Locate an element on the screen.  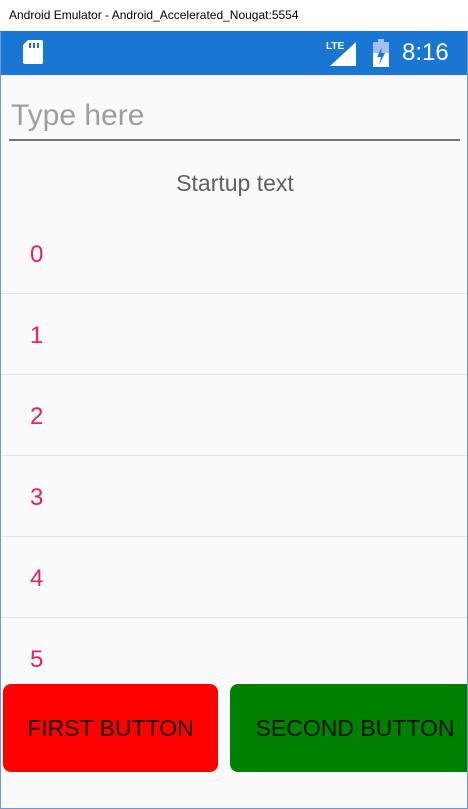
list-item-label: 0 is located at coordinates (37, 254).